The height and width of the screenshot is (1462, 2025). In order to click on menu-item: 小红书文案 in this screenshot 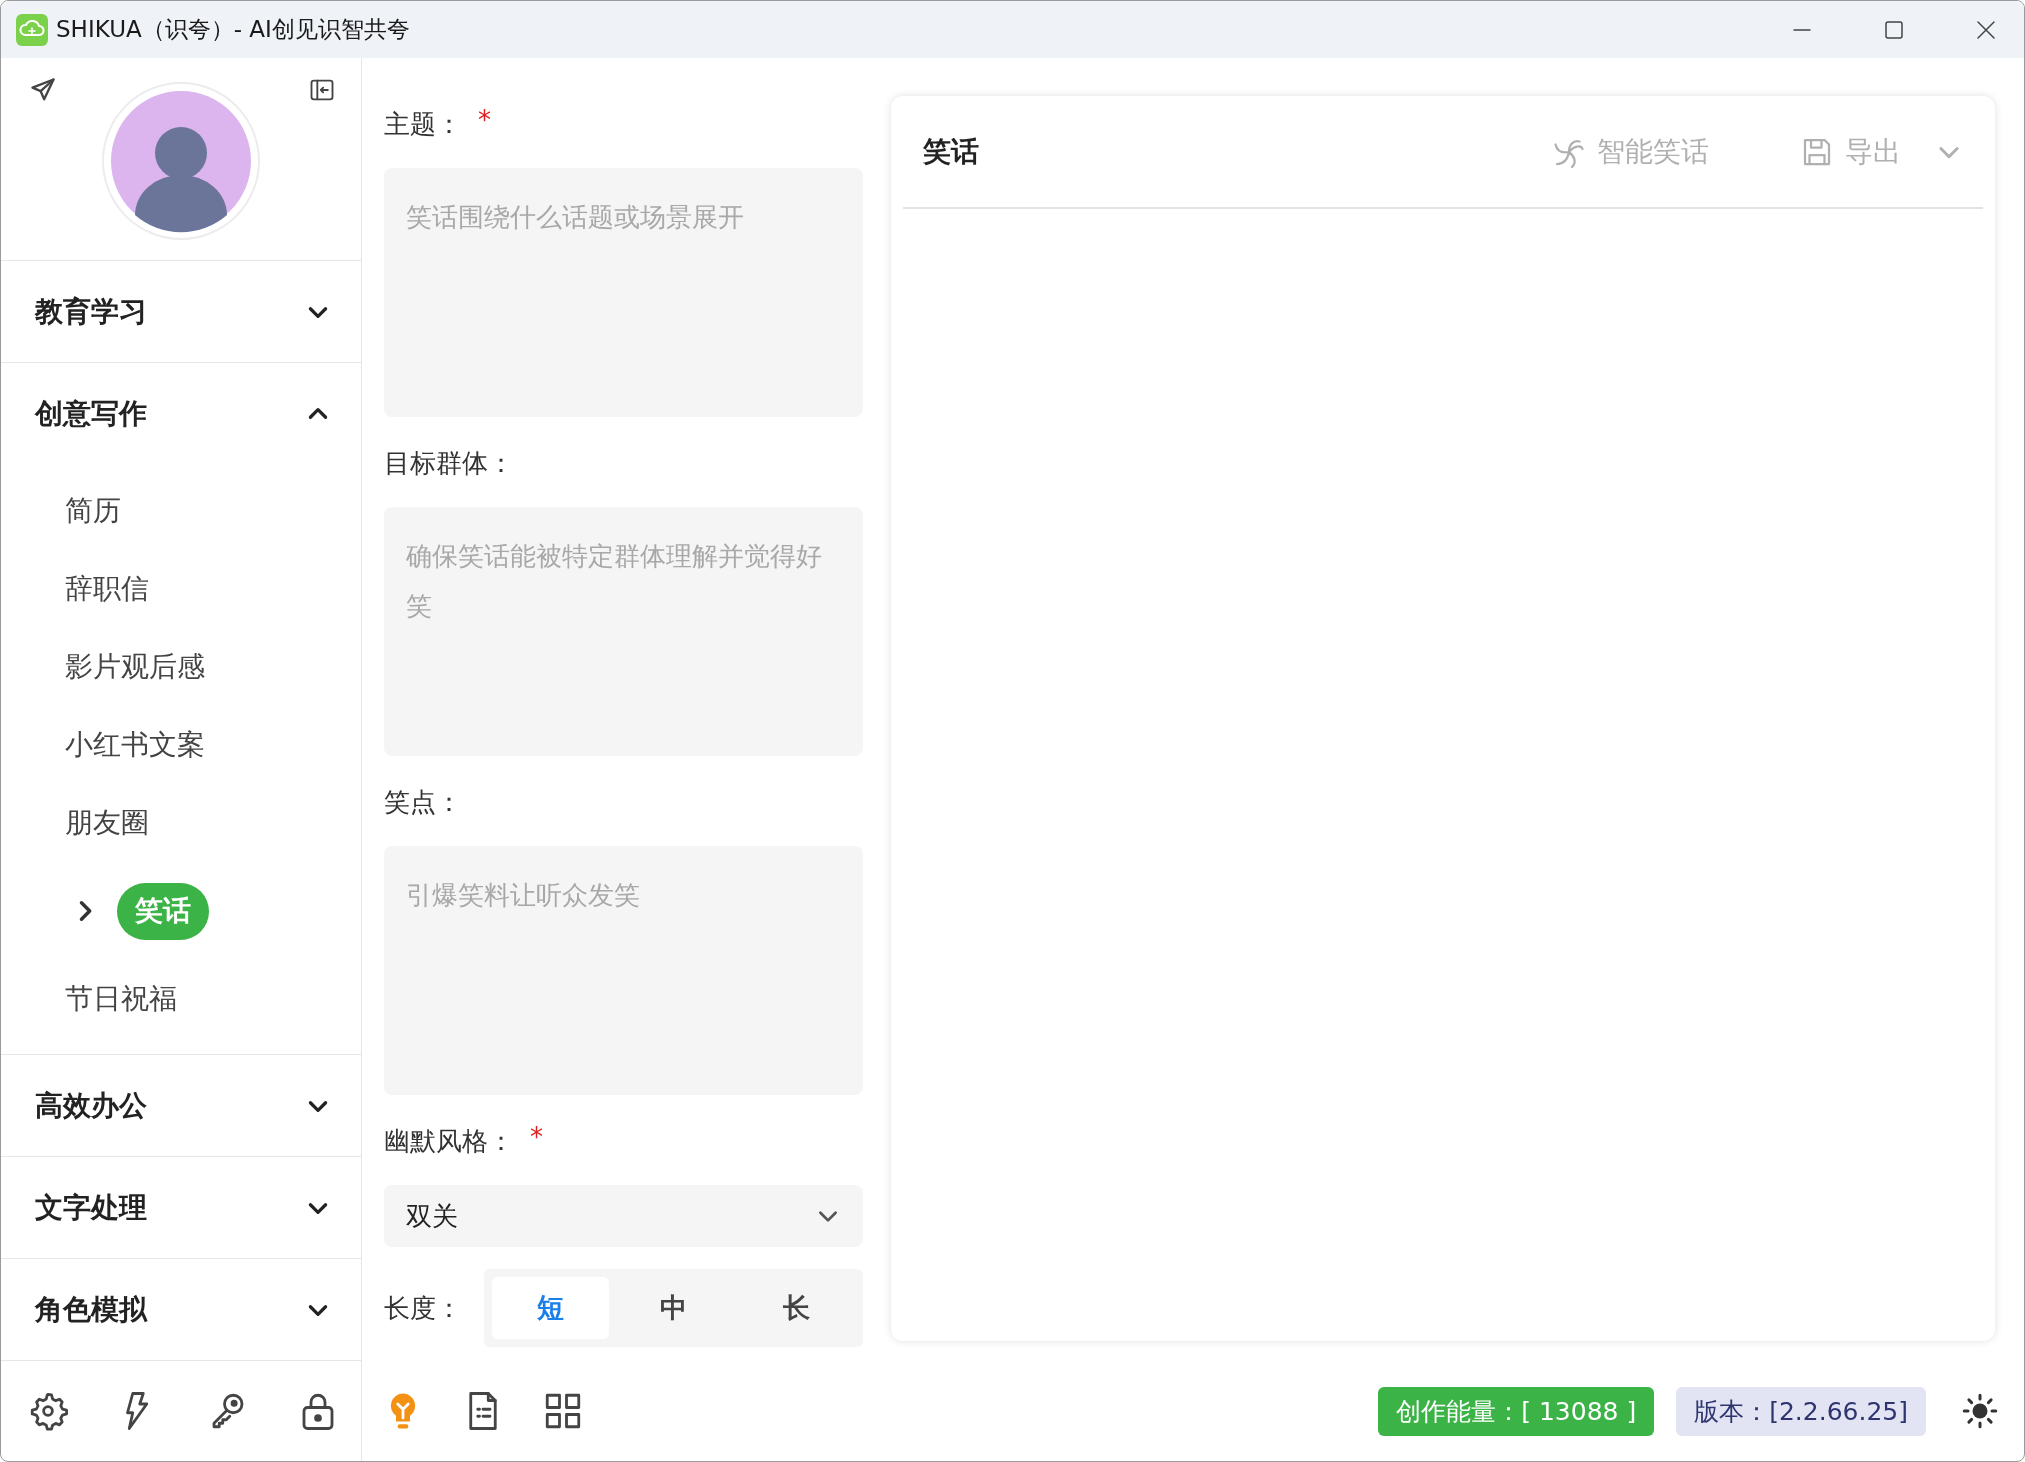, I will do `click(135, 745)`.